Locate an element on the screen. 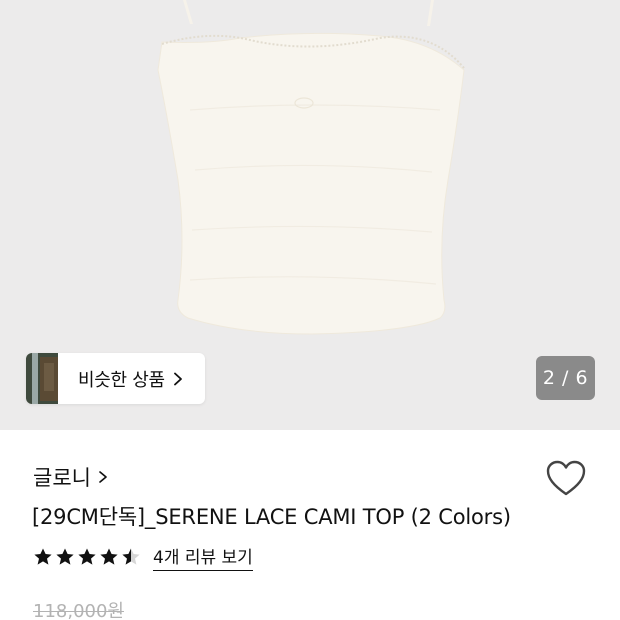 The height and width of the screenshot is (620, 620). brand-link: 글로니 is located at coordinates (71, 477).